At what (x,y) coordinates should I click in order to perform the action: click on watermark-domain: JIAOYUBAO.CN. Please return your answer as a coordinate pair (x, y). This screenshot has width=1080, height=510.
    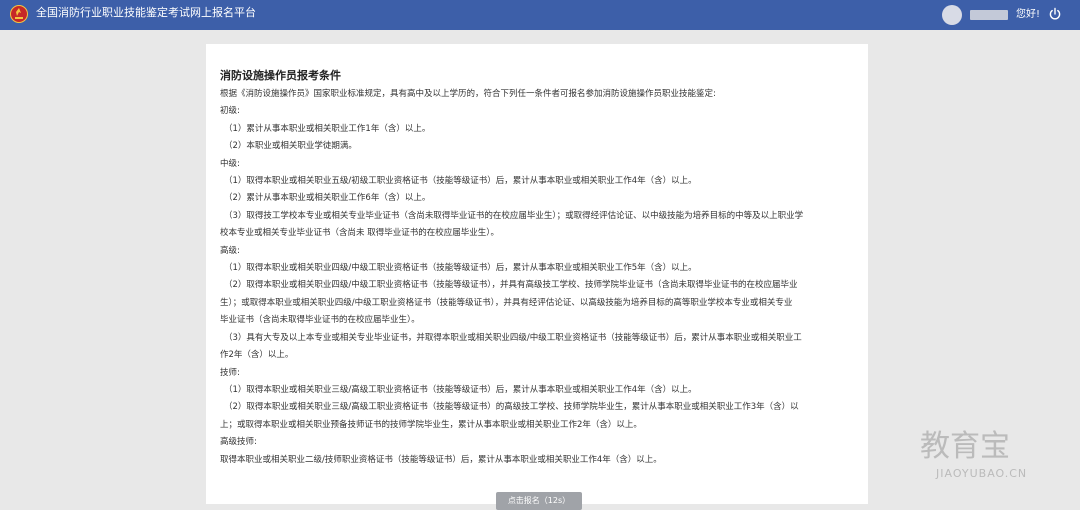
    Looking at the image, I should click on (982, 473).